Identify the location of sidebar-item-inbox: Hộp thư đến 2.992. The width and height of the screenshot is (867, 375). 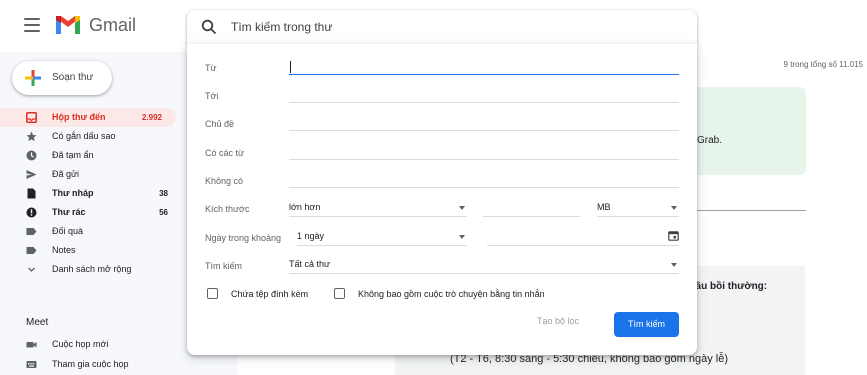
(88, 117).